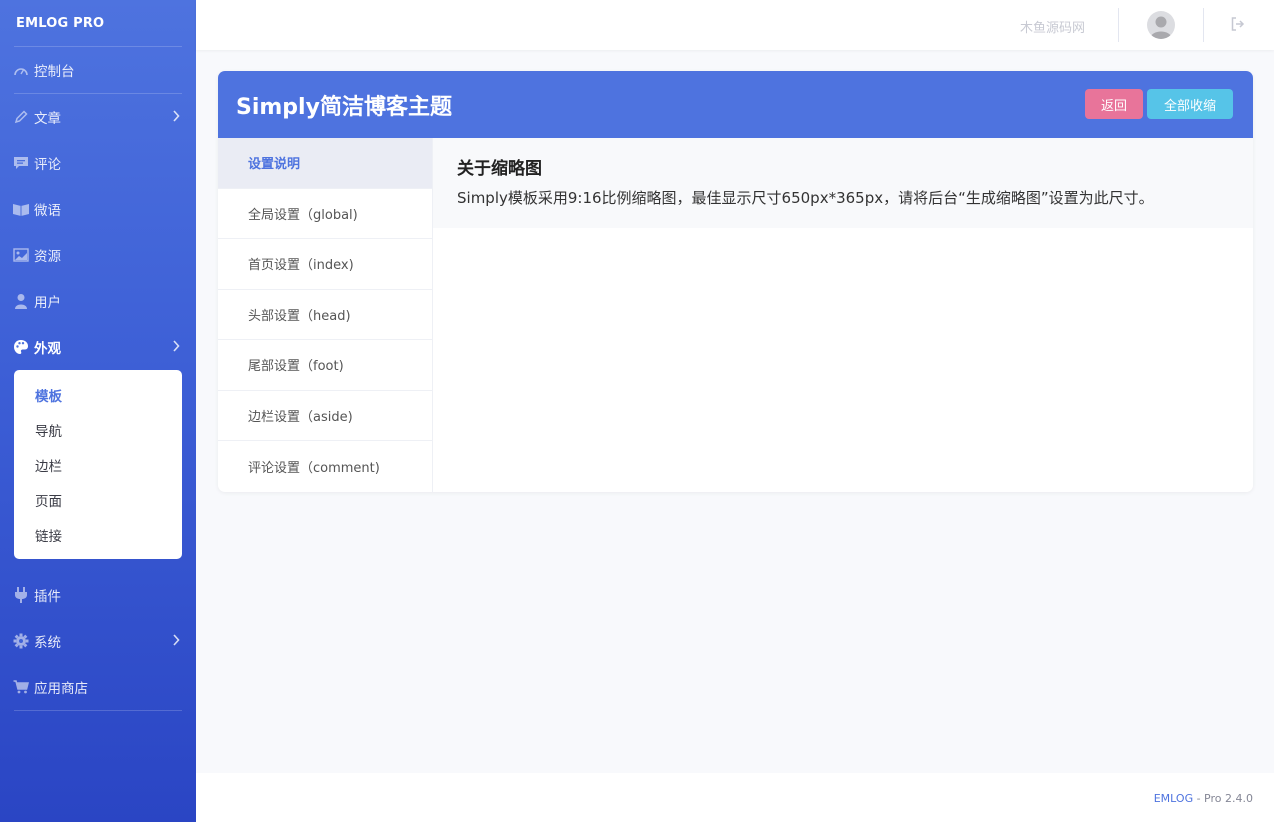 The height and width of the screenshot is (822, 1274). What do you see at coordinates (21, 255) in the screenshot?
I see `image-icon` at bounding box center [21, 255].